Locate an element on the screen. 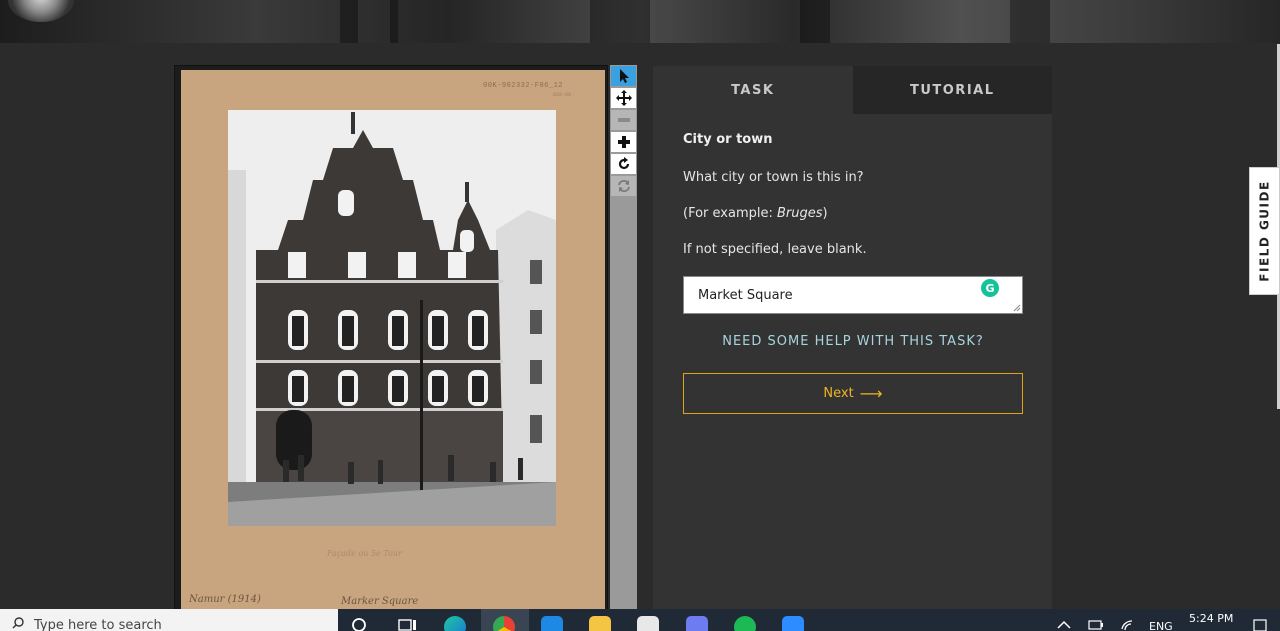 The height and width of the screenshot is (631, 1280). reset-icon is located at coordinates (623, 186).